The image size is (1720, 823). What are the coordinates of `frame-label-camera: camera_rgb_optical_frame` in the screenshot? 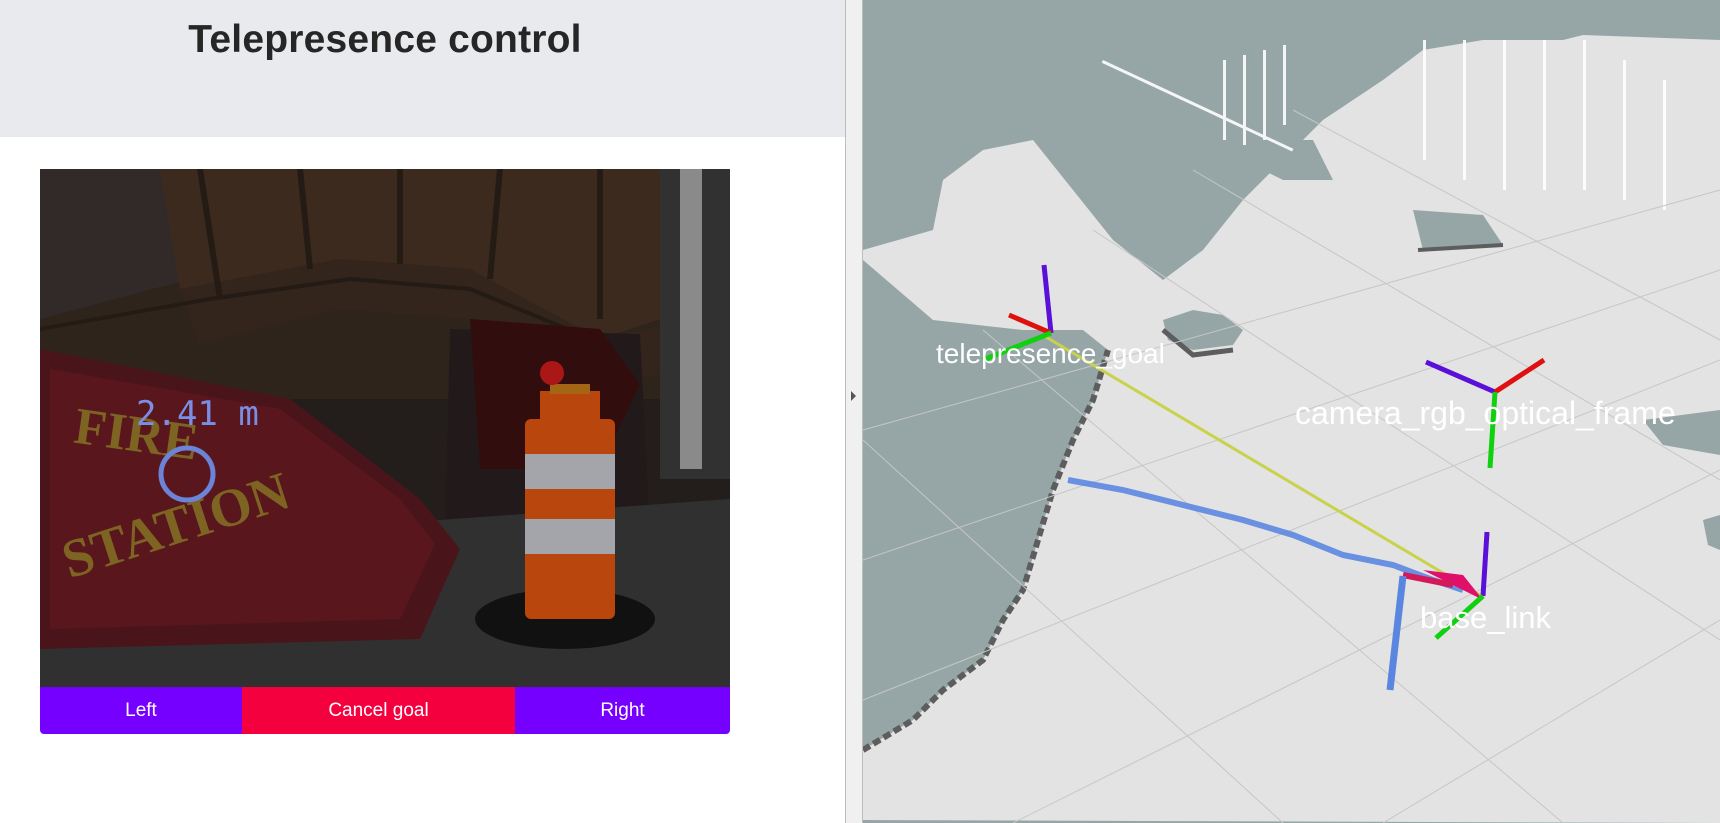 It's located at (1485, 413).